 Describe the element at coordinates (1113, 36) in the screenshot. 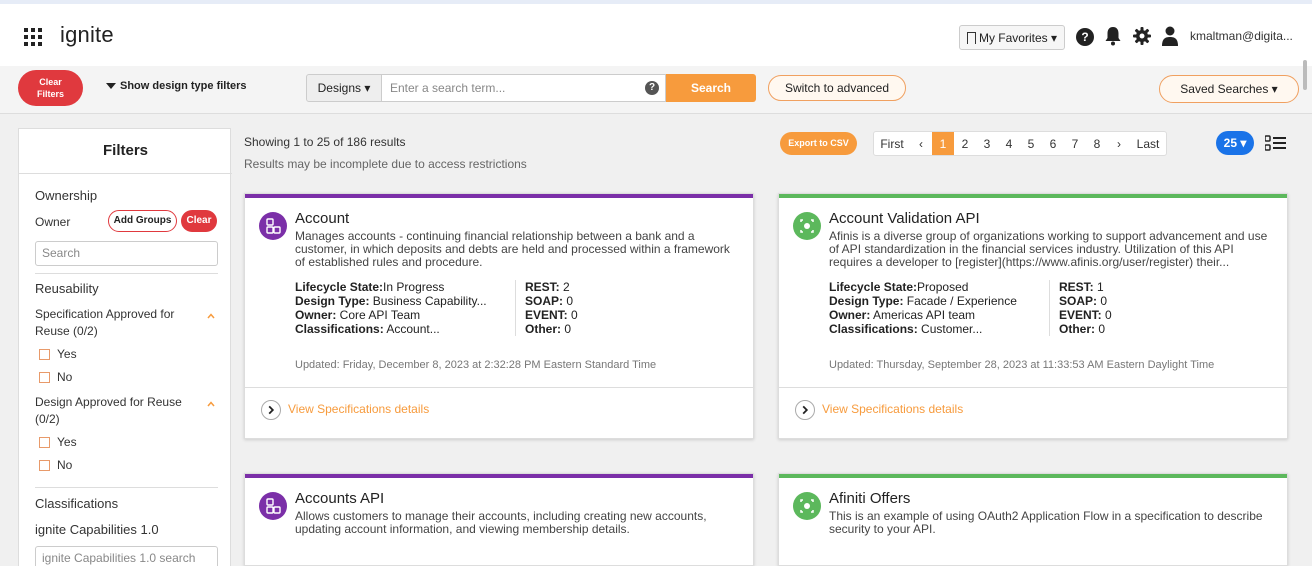

I see `bell-icon` at that location.